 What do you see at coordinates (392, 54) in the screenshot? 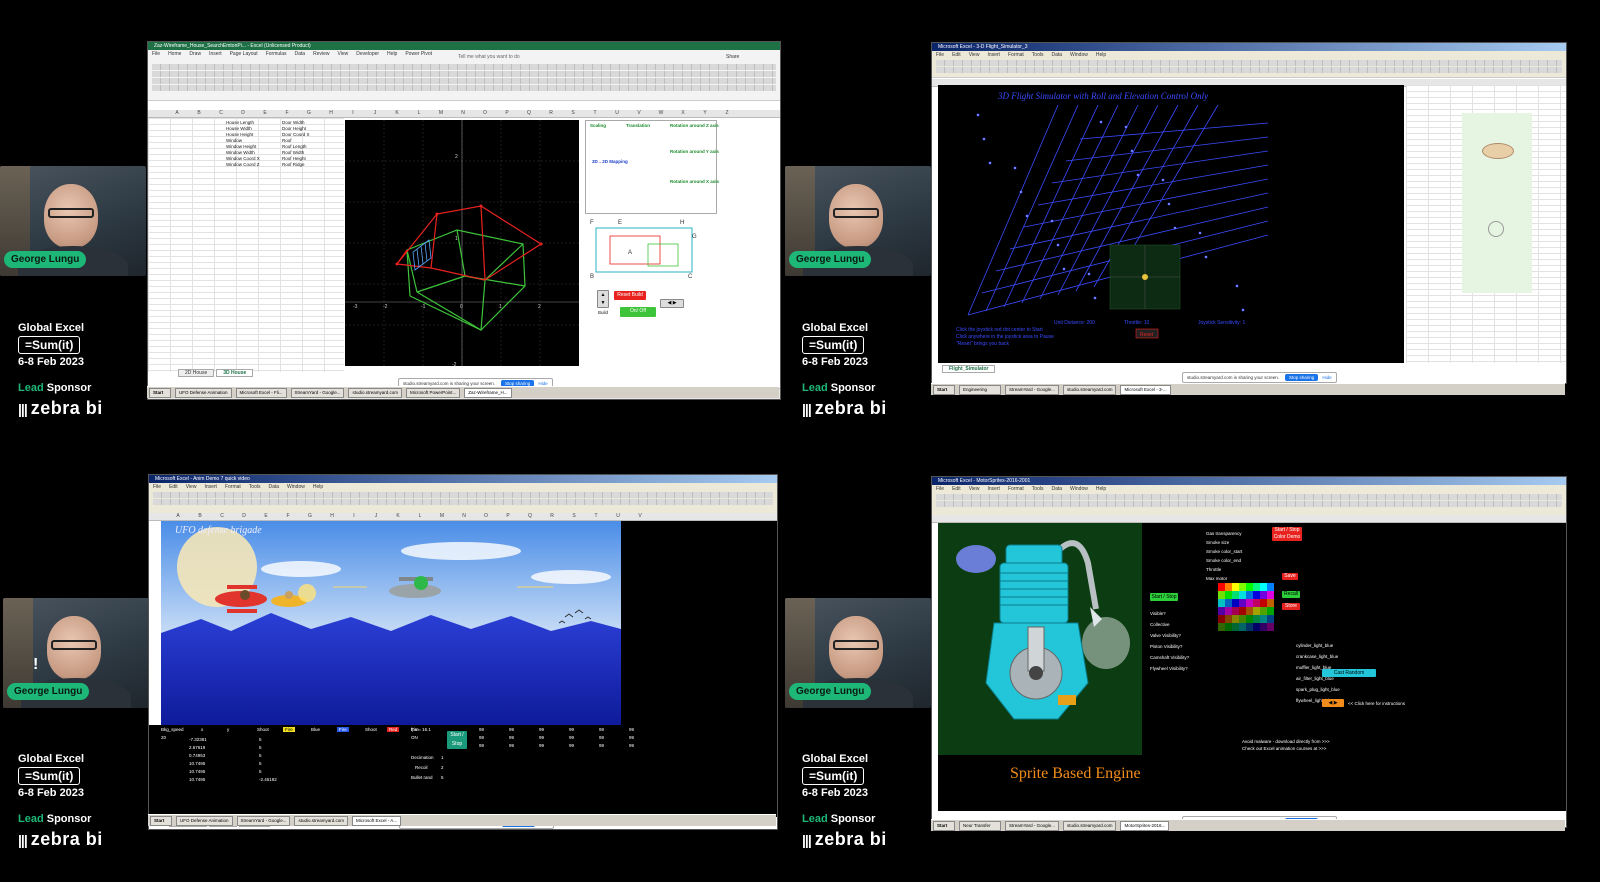
I see `ribbon-tab: Help` at bounding box center [392, 54].